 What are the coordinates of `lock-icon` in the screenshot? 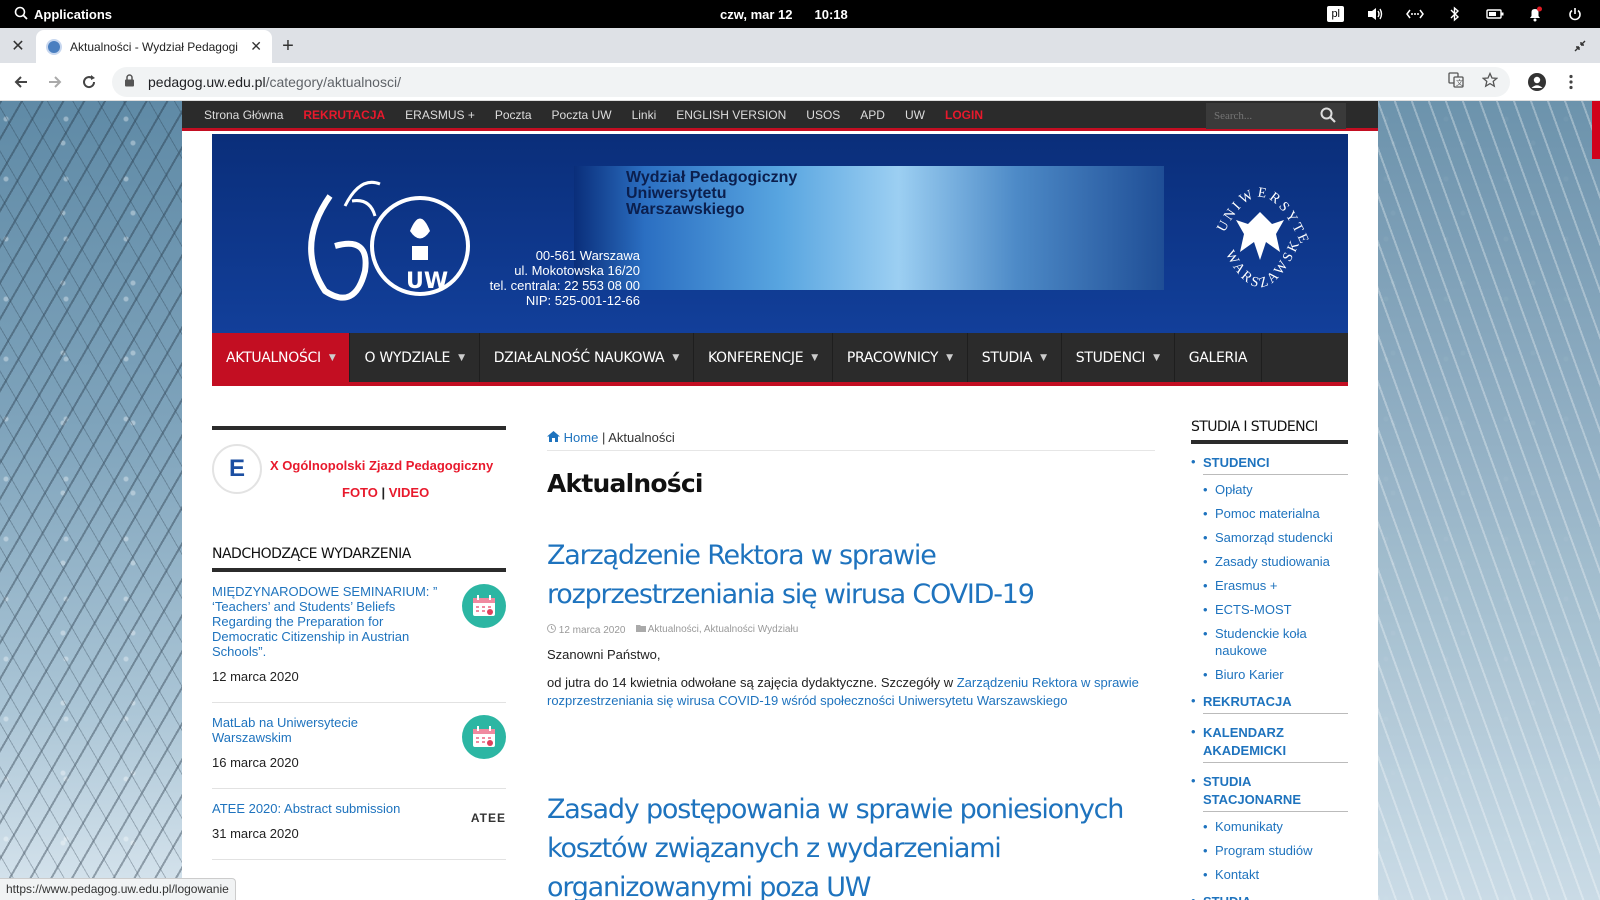 It's located at (131, 81).